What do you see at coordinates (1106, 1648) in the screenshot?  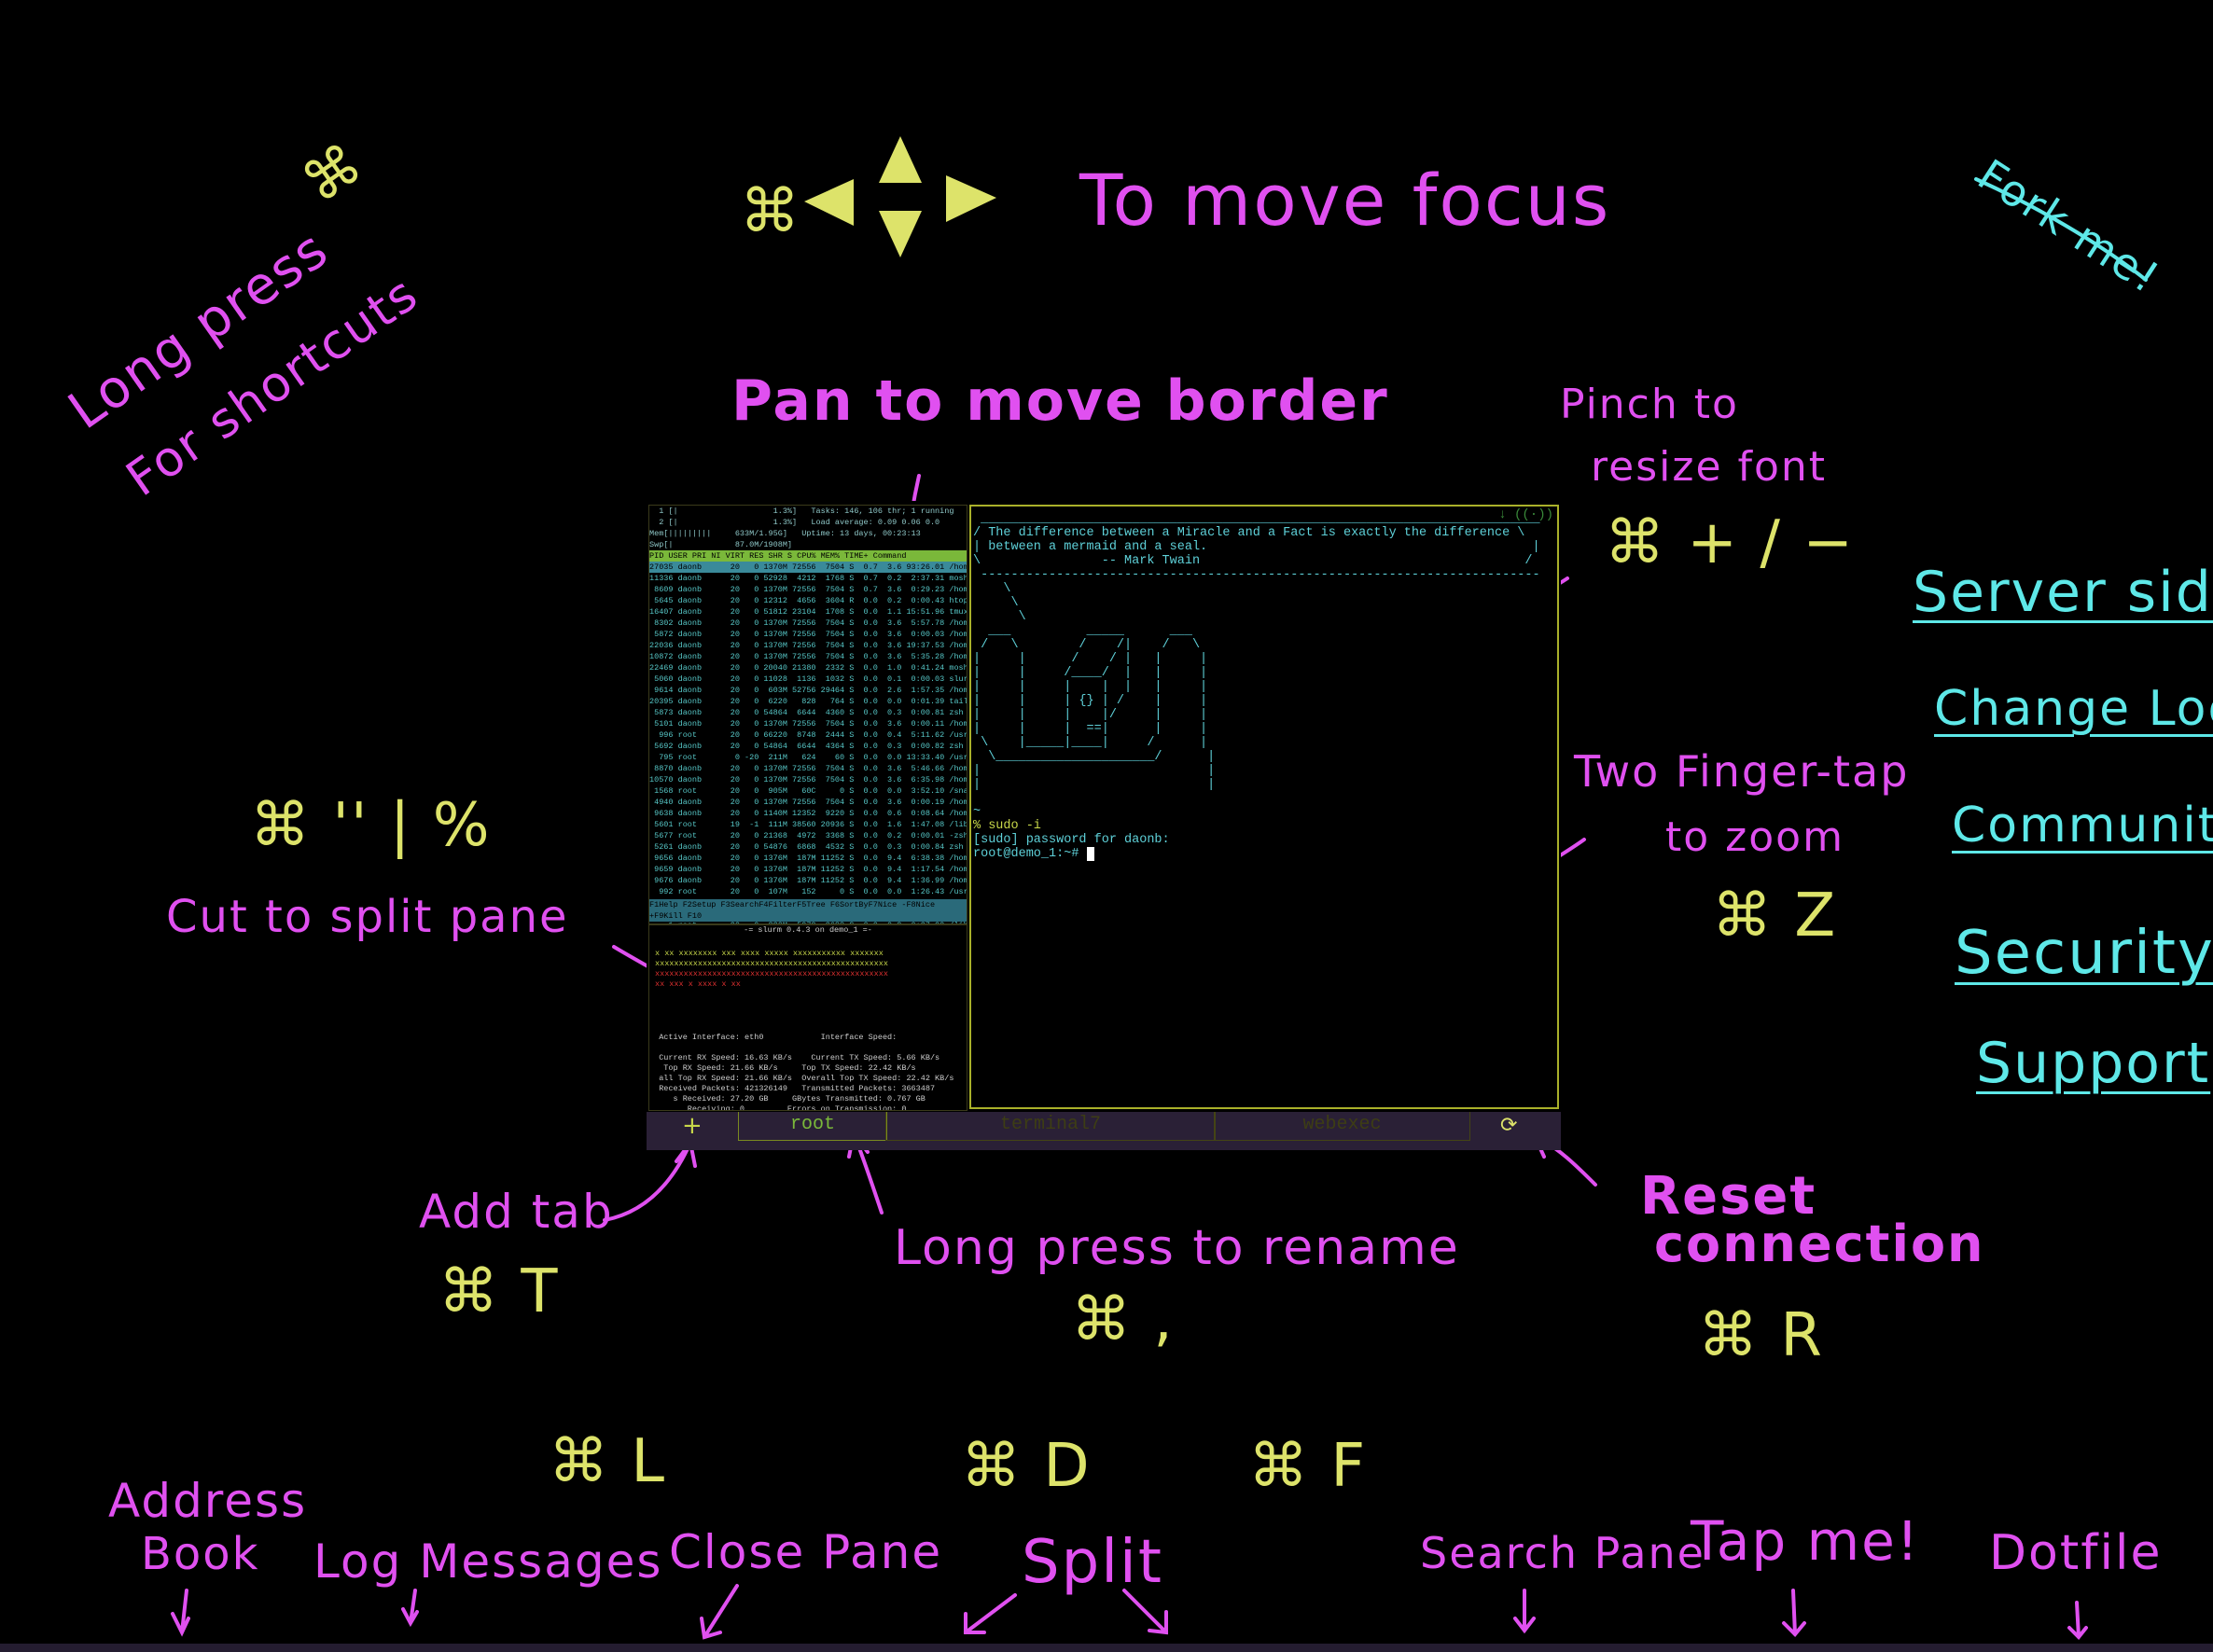 I see `bottom-toolbar` at bounding box center [1106, 1648].